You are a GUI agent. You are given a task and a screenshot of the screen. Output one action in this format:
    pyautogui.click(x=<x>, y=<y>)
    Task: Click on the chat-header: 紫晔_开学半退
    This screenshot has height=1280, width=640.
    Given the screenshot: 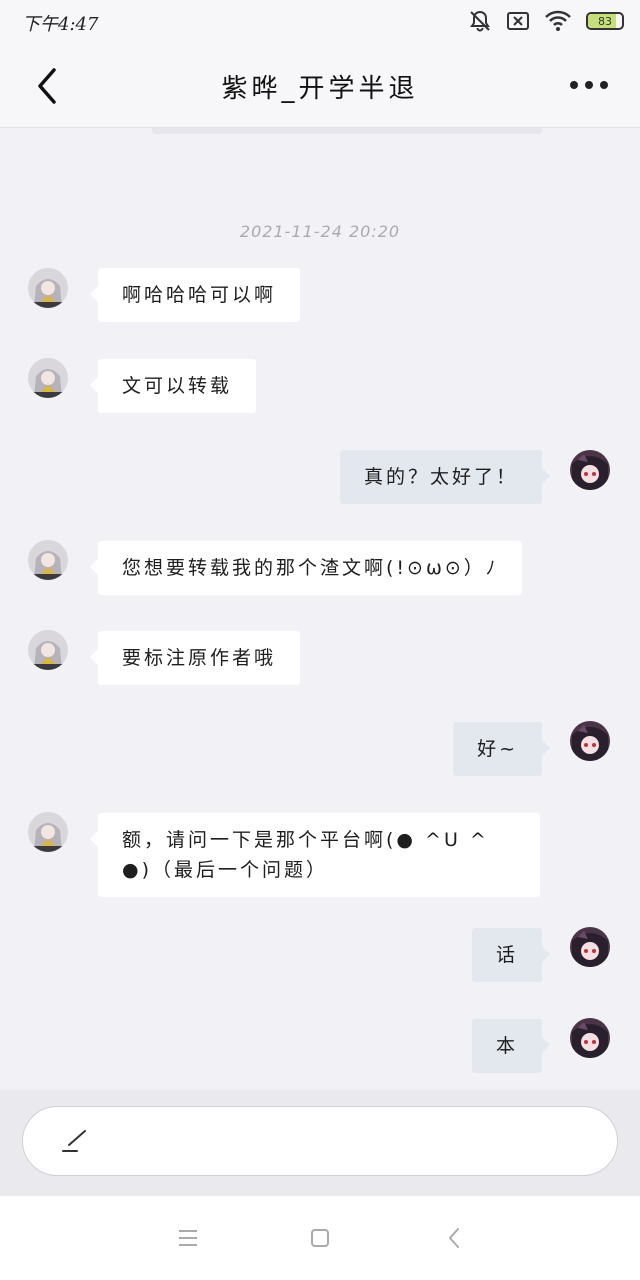 What is the action you would take?
    pyautogui.click(x=320, y=86)
    